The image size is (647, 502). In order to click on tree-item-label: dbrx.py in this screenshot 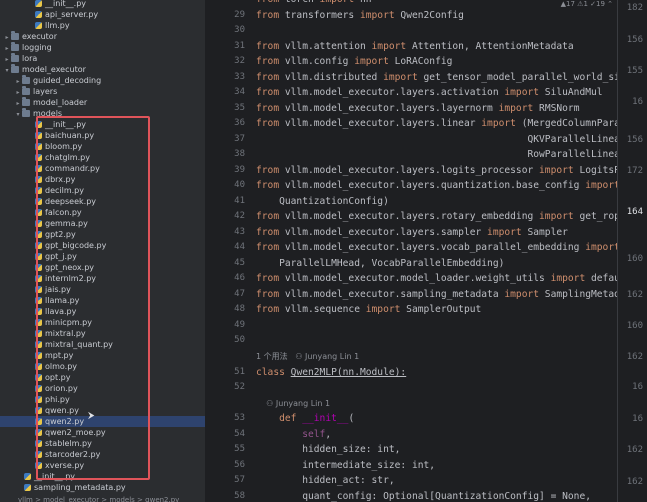, I will do `click(60, 179)`.